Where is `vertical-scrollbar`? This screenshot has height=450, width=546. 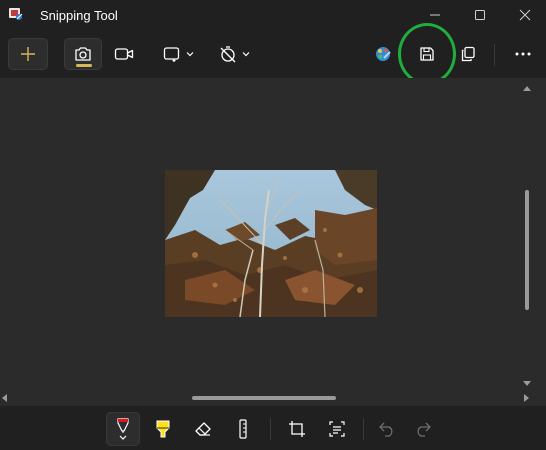 vertical-scrollbar is located at coordinates (527, 250).